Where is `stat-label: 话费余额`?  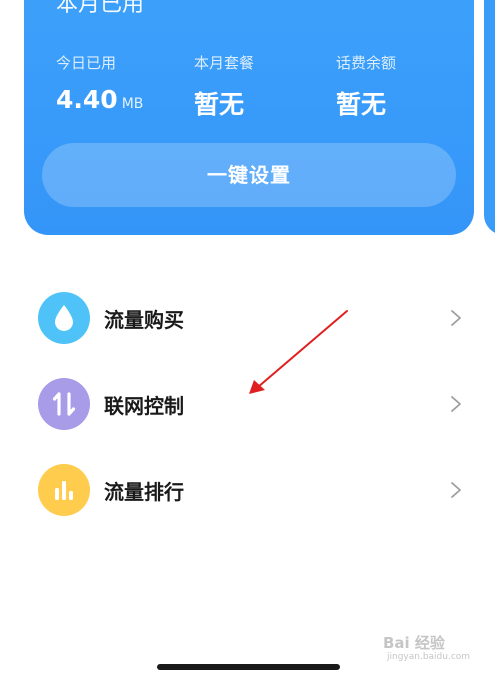
stat-label: 话费余额 is located at coordinates (366, 63).